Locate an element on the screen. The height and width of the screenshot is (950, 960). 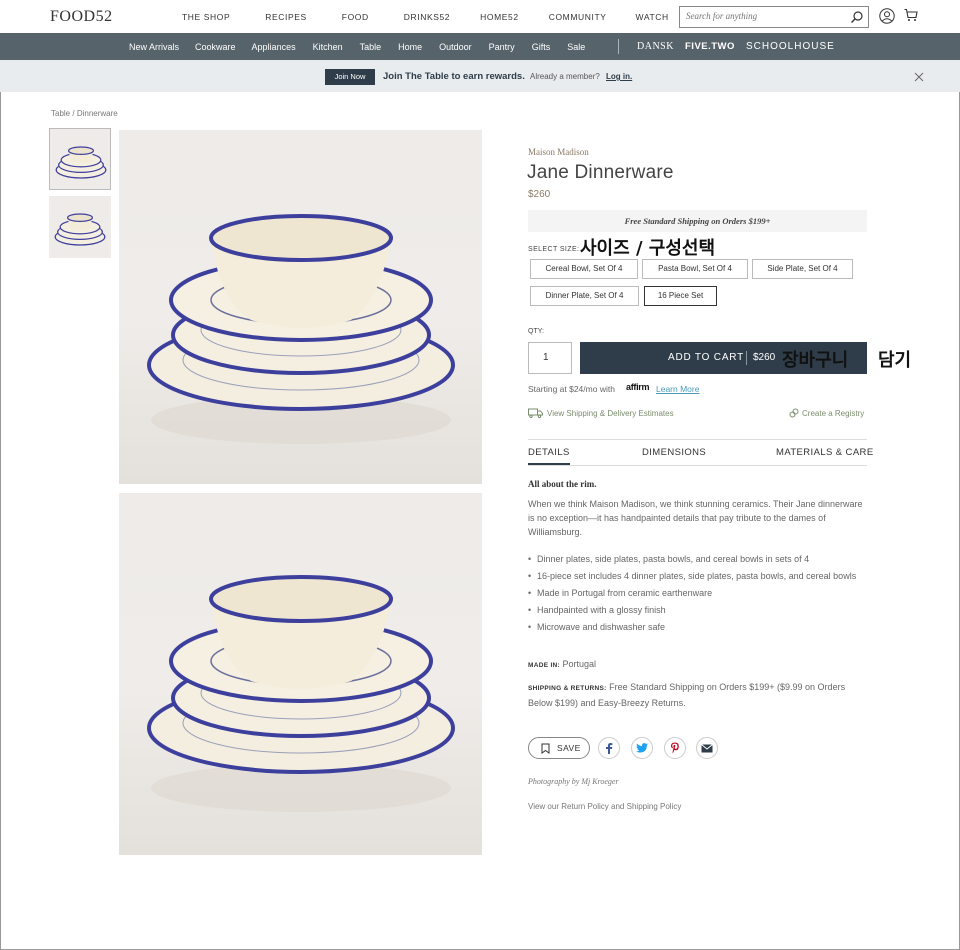
email-icon is located at coordinates (707, 747).